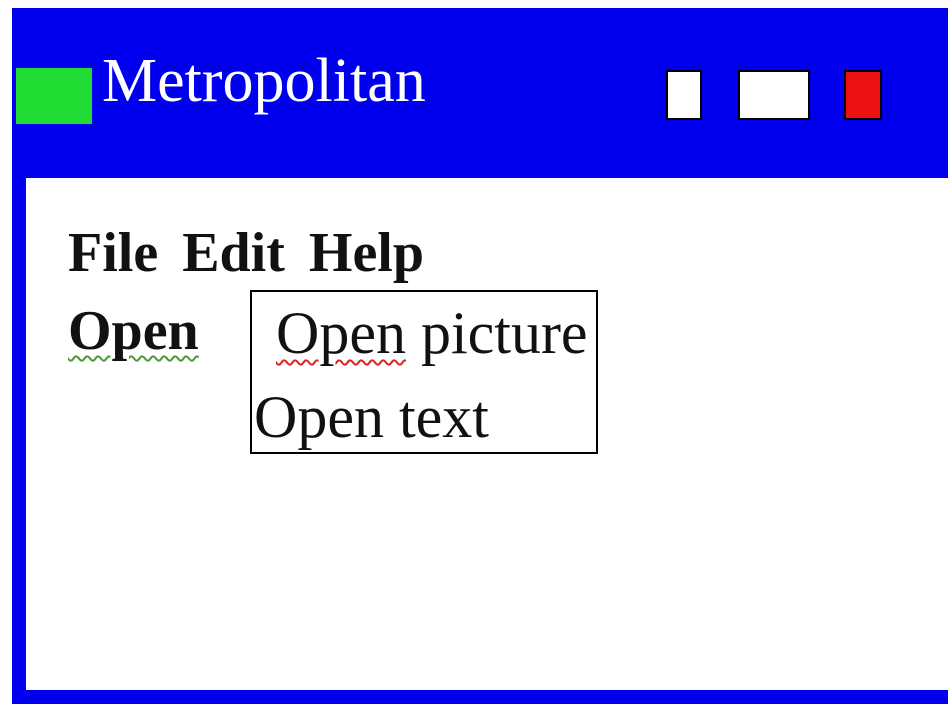 The image size is (948, 704). What do you see at coordinates (113, 253) in the screenshot?
I see `menu-file: File` at bounding box center [113, 253].